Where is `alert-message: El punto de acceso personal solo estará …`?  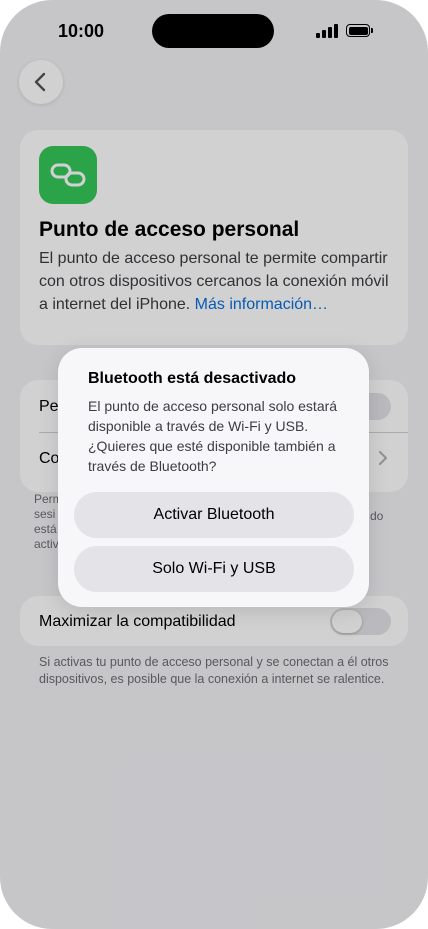
alert-message: El punto de acceso personal solo estará … is located at coordinates (213, 436).